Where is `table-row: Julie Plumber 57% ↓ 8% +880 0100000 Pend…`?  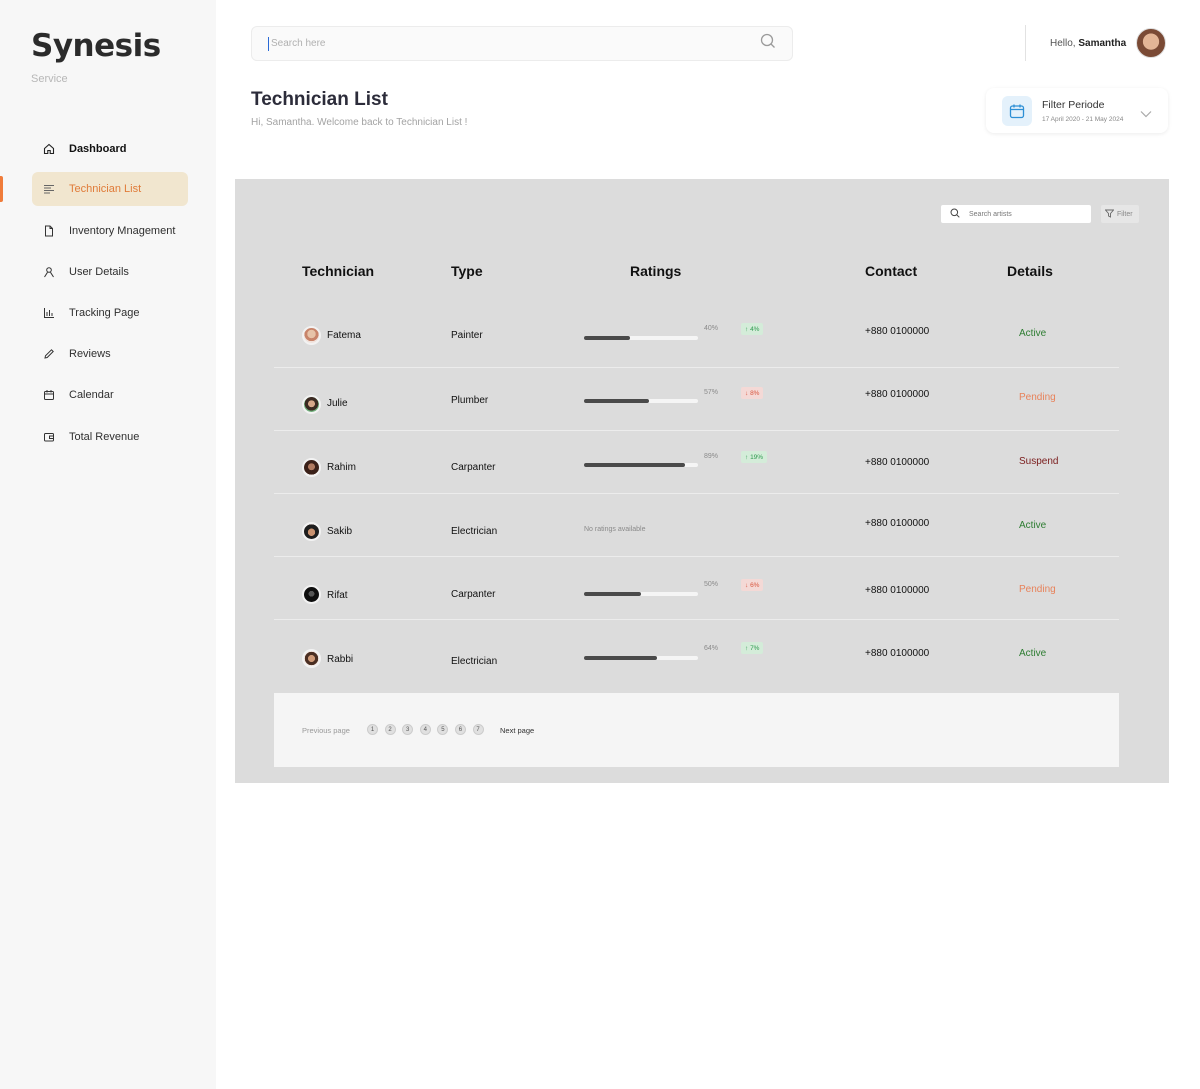
table-row: Julie Plumber 57% ↓ 8% +880 0100000 Pend… is located at coordinates (696, 399).